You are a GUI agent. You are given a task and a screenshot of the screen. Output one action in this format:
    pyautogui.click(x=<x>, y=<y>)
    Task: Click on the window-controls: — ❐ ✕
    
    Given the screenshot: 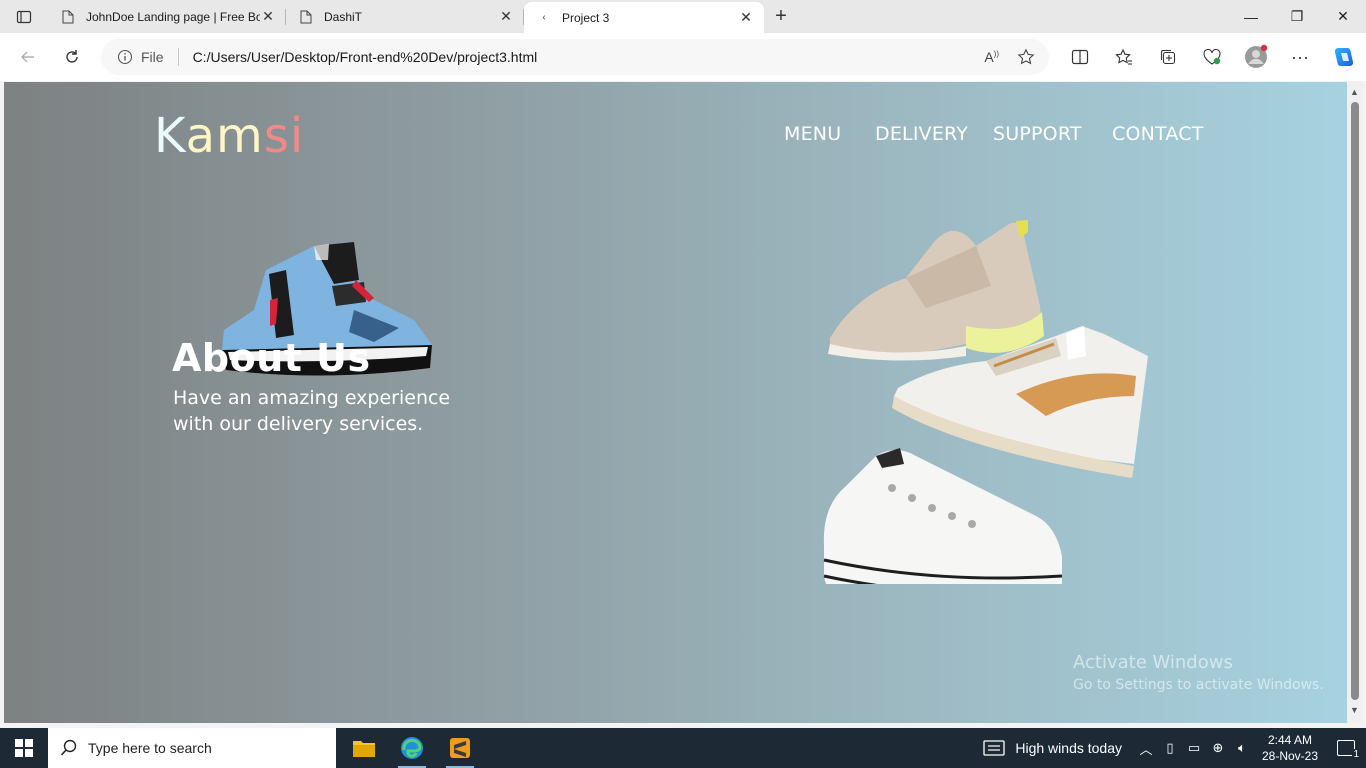 What is the action you would take?
    pyautogui.click(x=1297, y=16)
    